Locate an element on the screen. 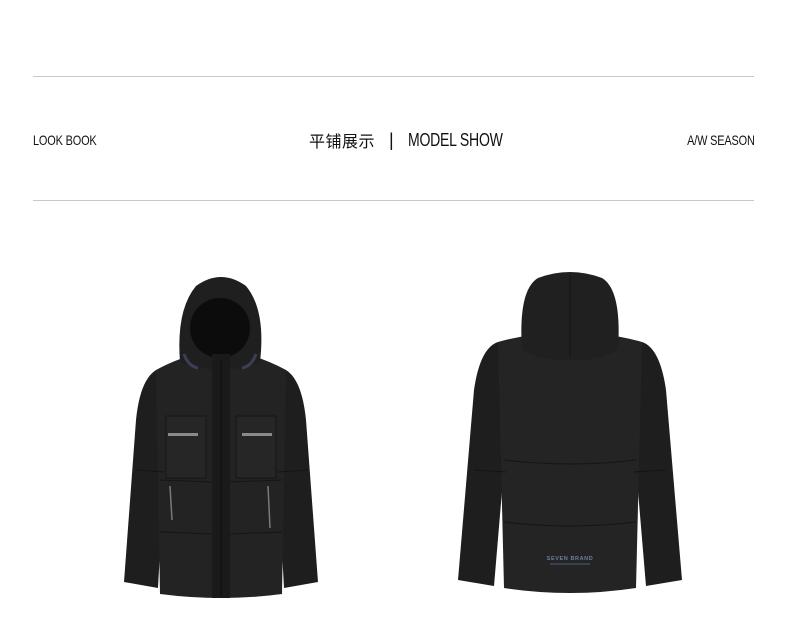 Image resolution: width=790 pixels, height=621 pixels. jacket-front-illustration is located at coordinates (221, 437).